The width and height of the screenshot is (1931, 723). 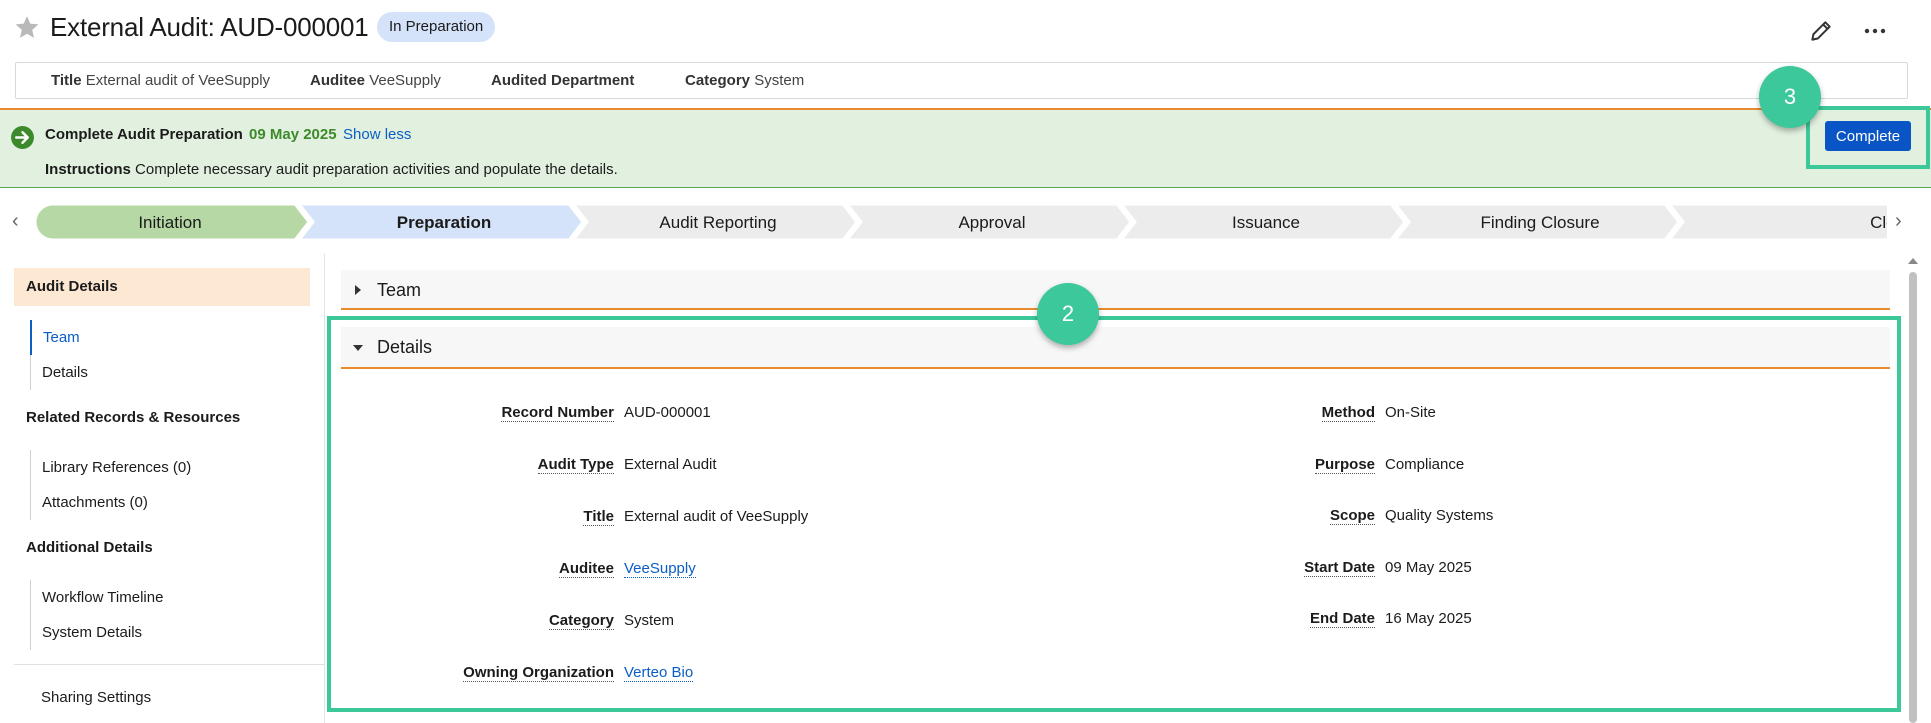 What do you see at coordinates (162, 548) in the screenshot?
I see `nav-additional-details: Additional Details` at bounding box center [162, 548].